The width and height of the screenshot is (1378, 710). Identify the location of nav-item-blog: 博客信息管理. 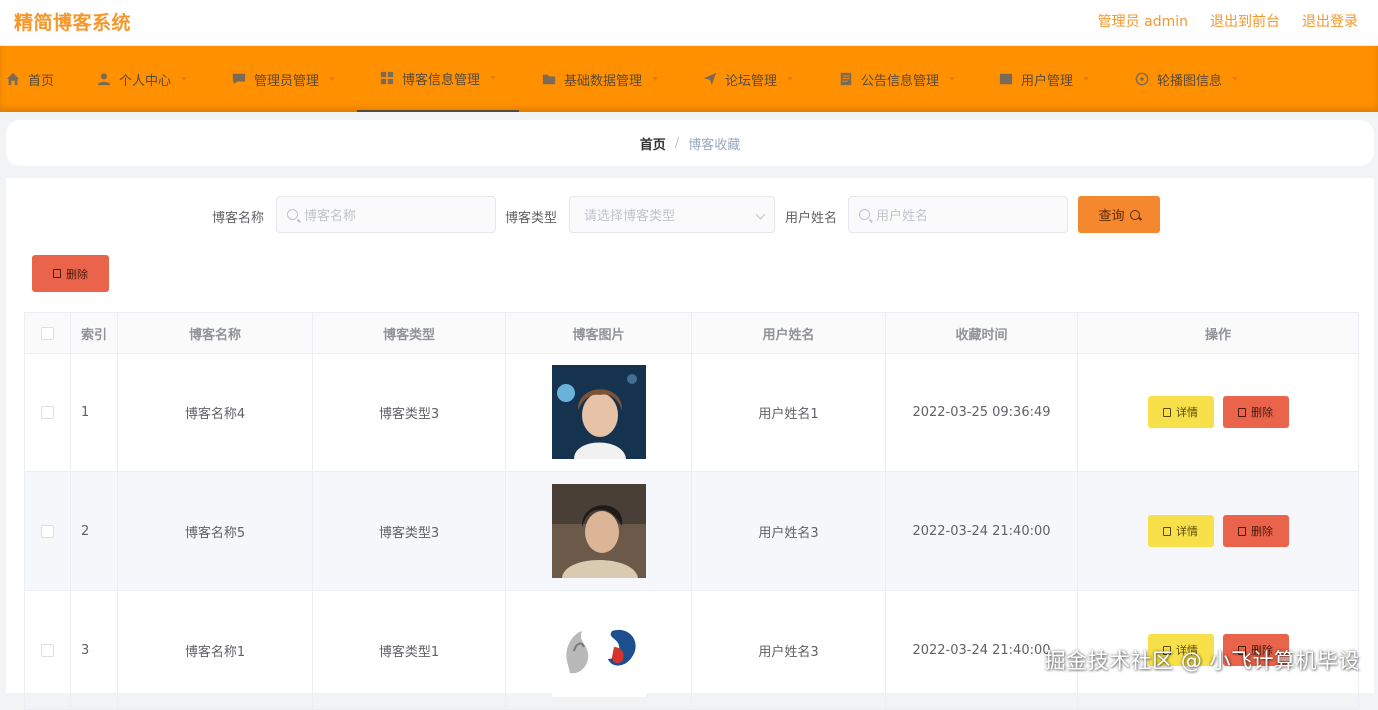
(438, 79).